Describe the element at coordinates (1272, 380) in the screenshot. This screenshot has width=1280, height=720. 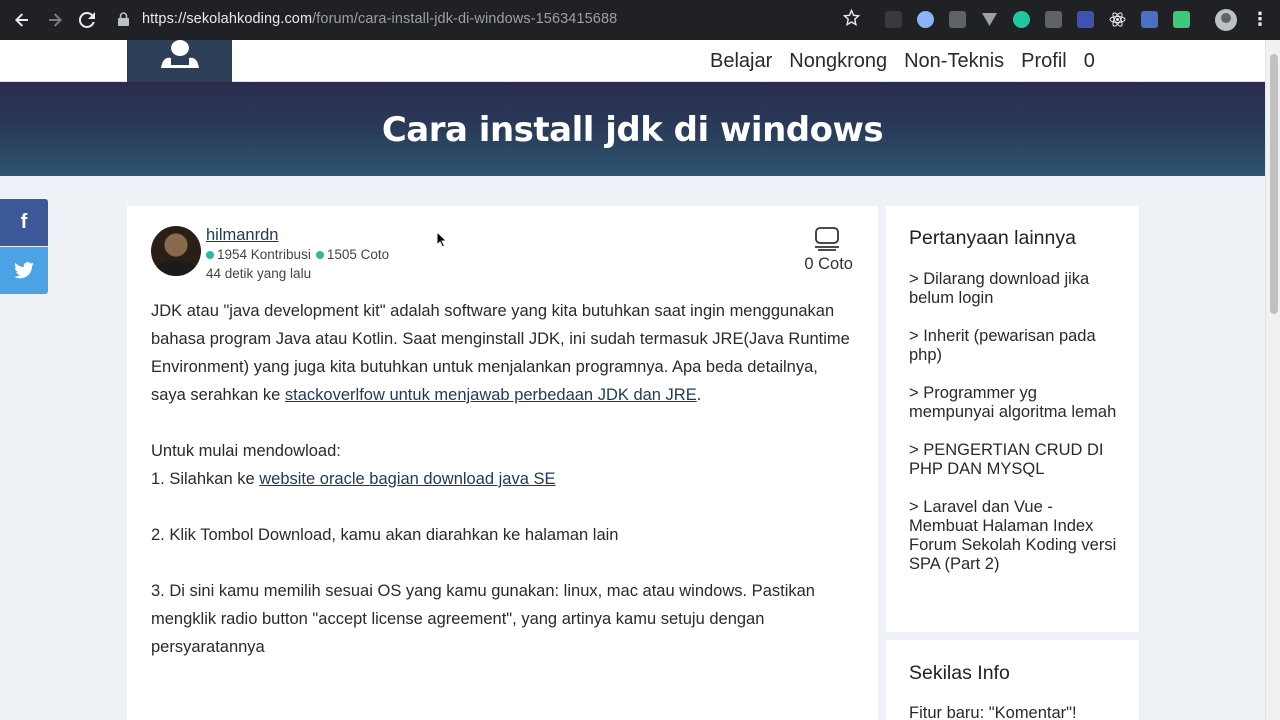
I see `page-scrollbar` at that location.